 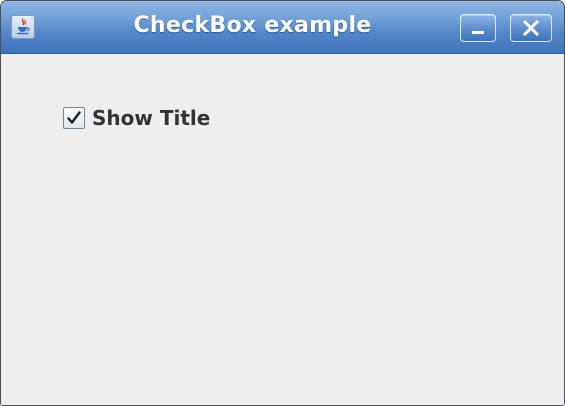 What do you see at coordinates (478, 32) in the screenshot?
I see `minimize-icon` at bounding box center [478, 32].